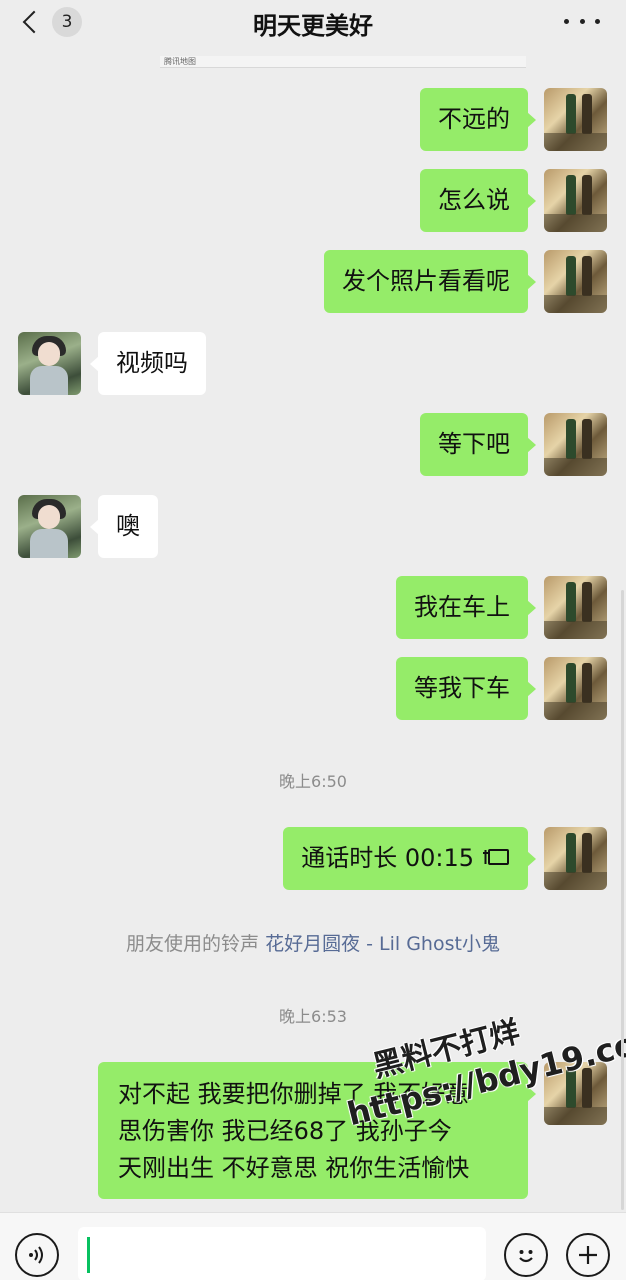 The width and height of the screenshot is (626, 1280). Describe the element at coordinates (180, 61) in the screenshot. I see `map-provider-label: 腾讯地图` at that location.